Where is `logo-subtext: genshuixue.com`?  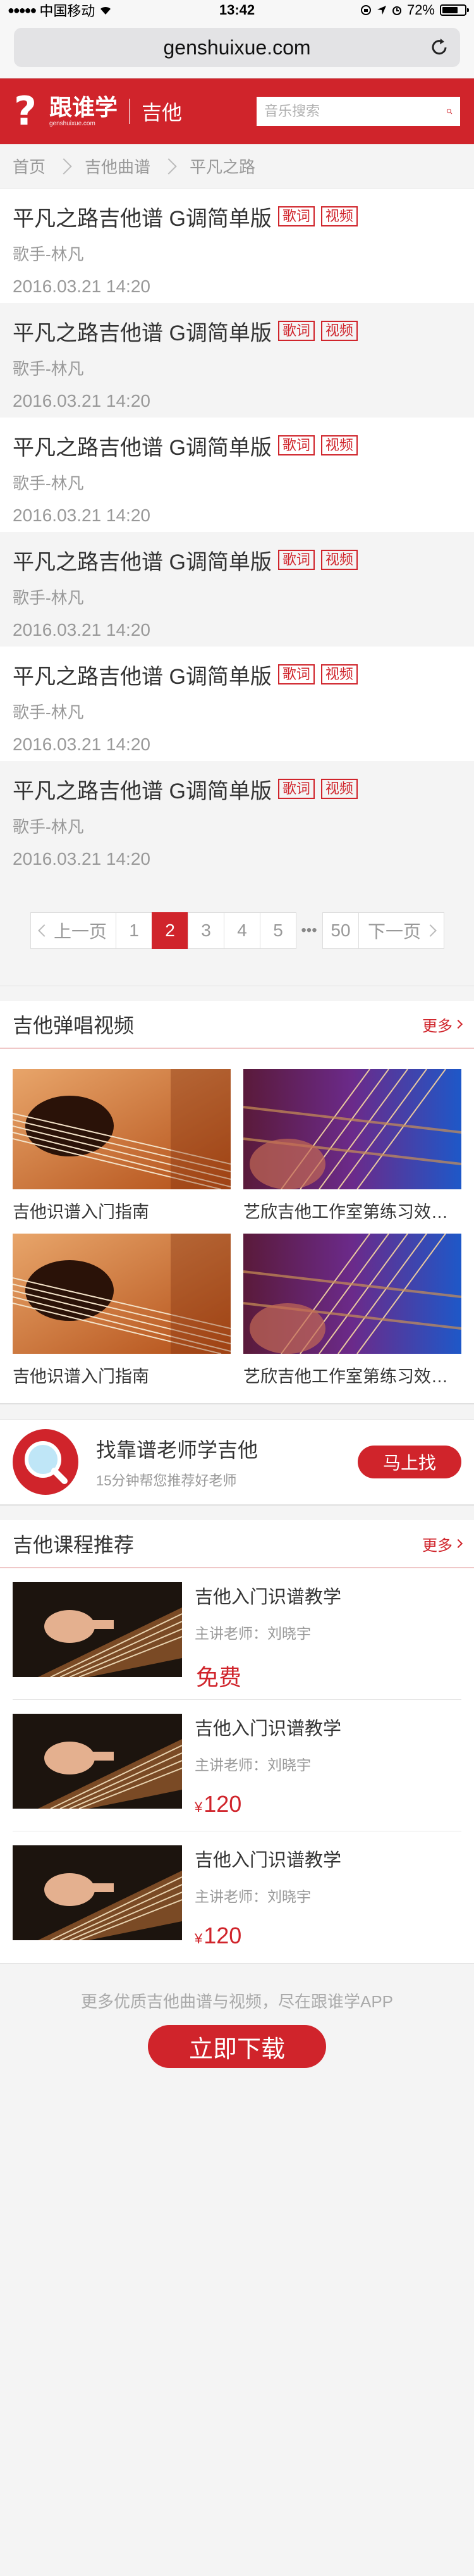 logo-subtext: genshuixue.com is located at coordinates (72, 124).